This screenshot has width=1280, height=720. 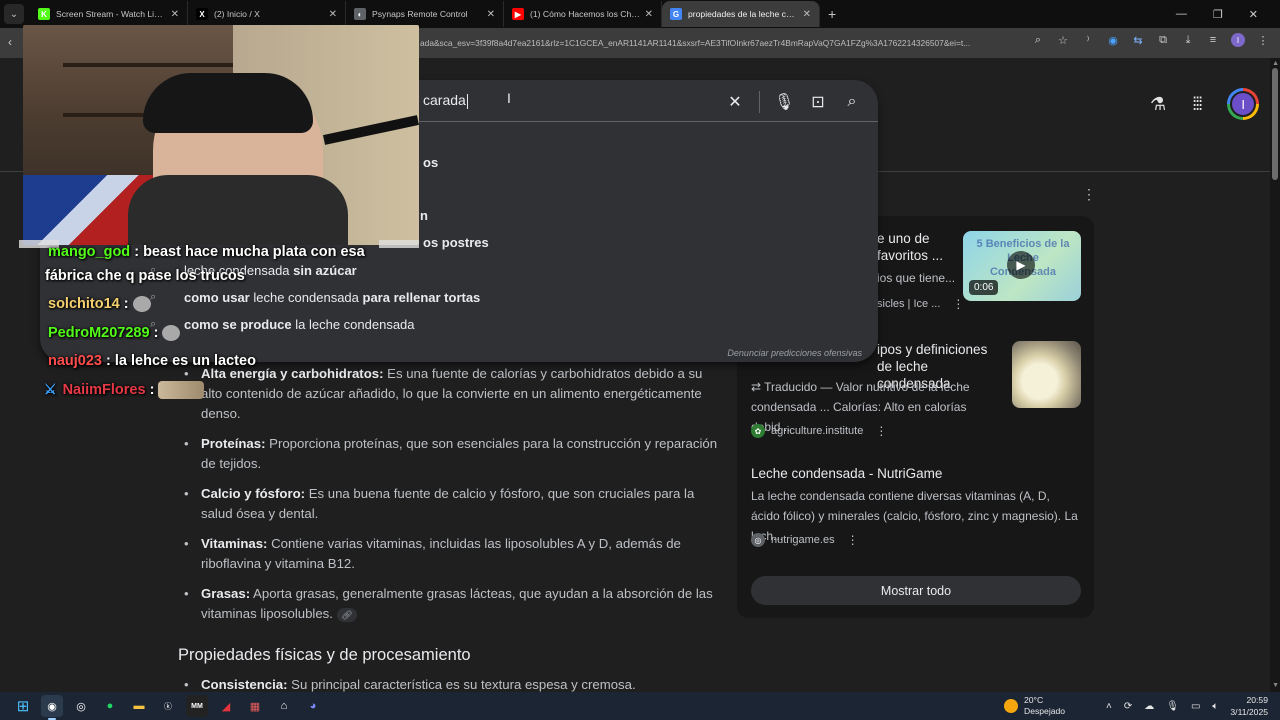 What do you see at coordinates (104, 390) in the screenshot?
I see `chat-username: NaiimFlores` at bounding box center [104, 390].